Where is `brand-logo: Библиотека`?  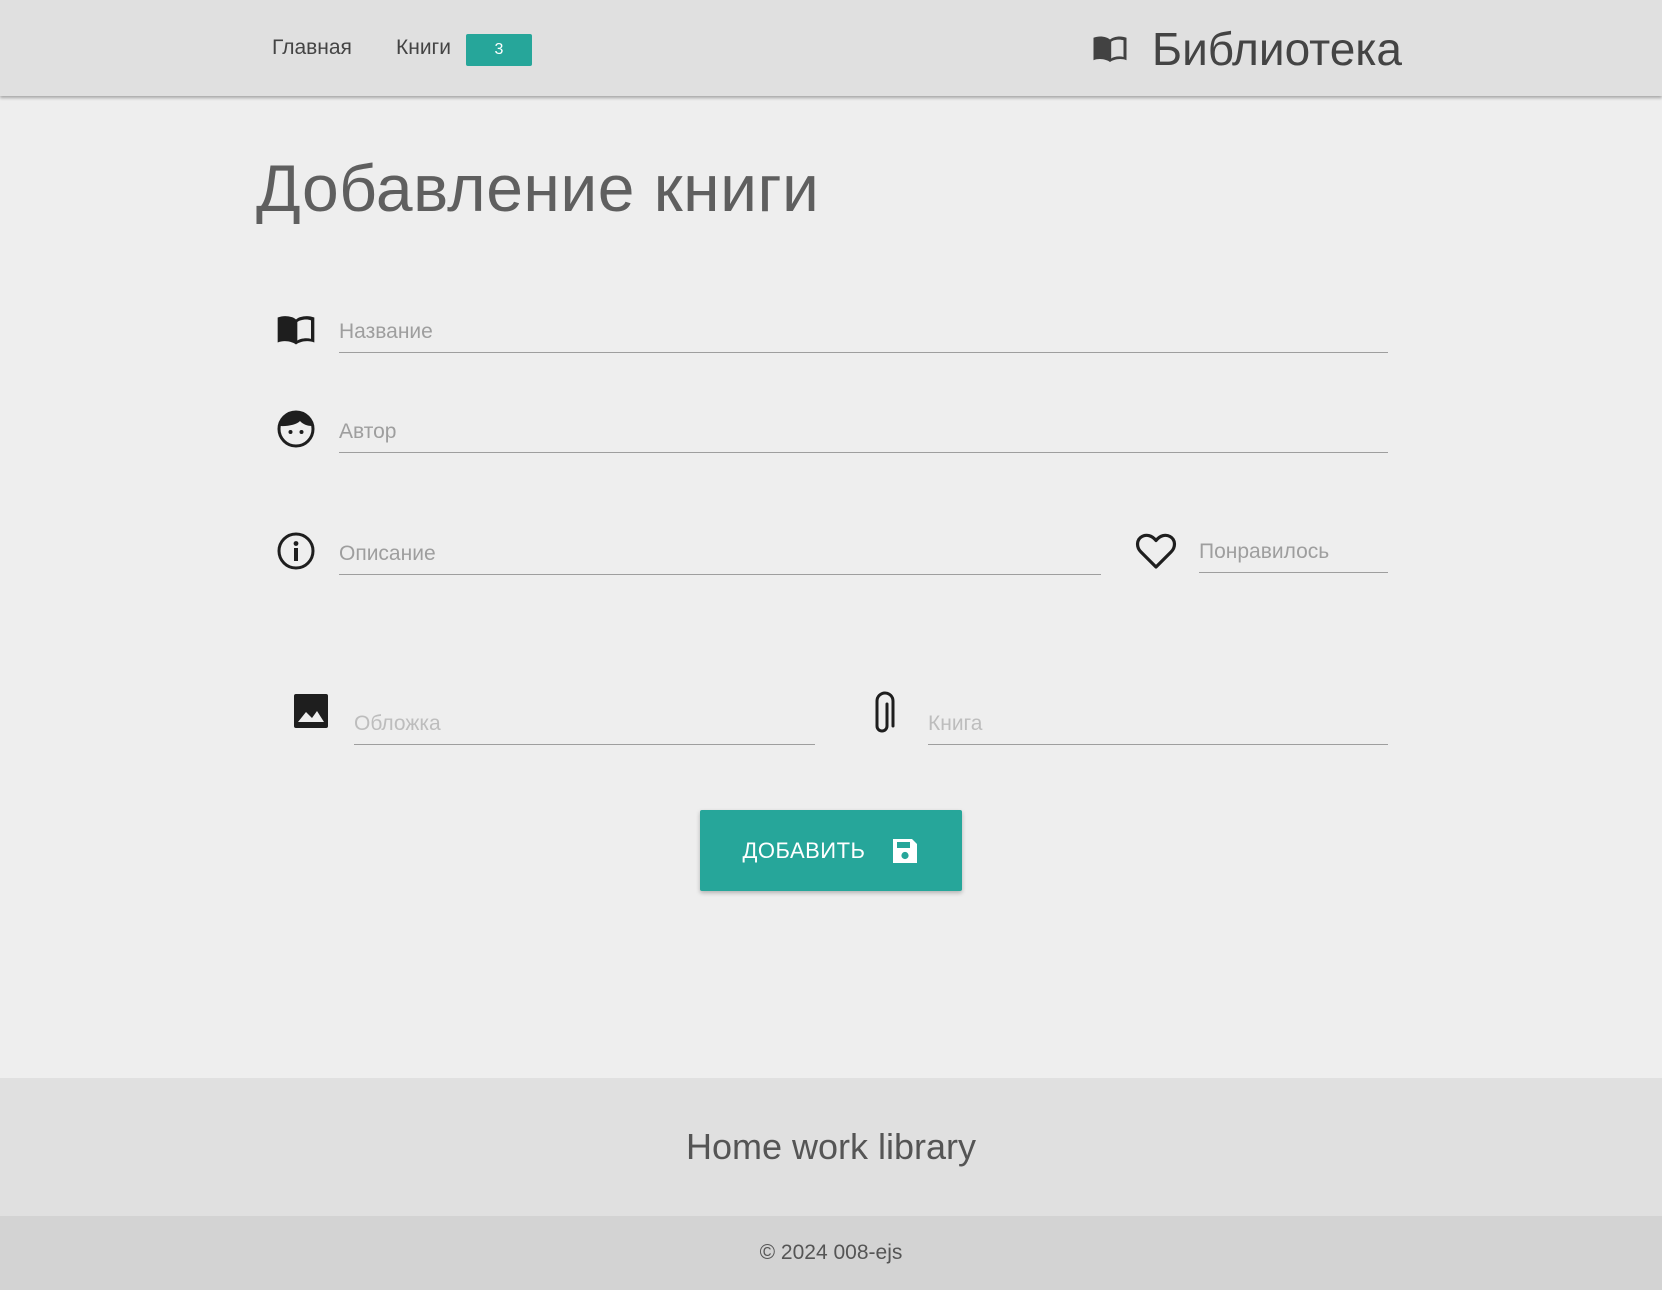 brand-logo: Библиотека is located at coordinates (1247, 49).